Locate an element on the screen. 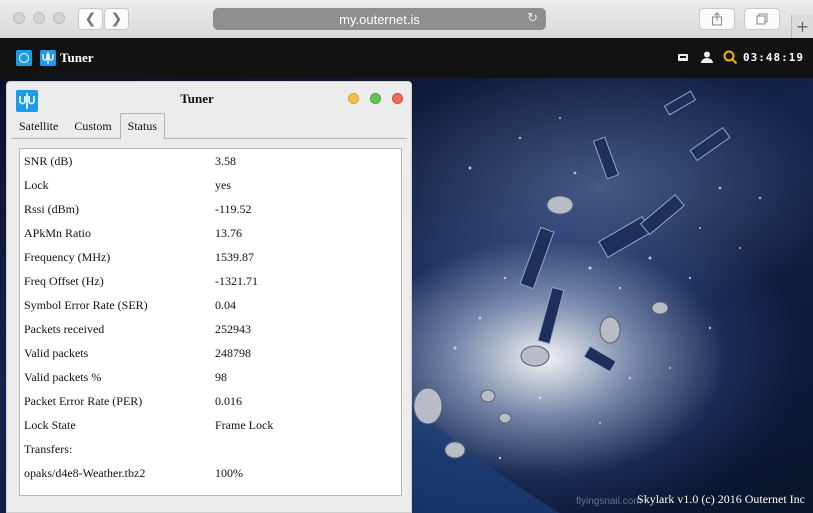 This screenshot has width=813, height=513. status-value: 0.04 is located at coordinates (225, 305).